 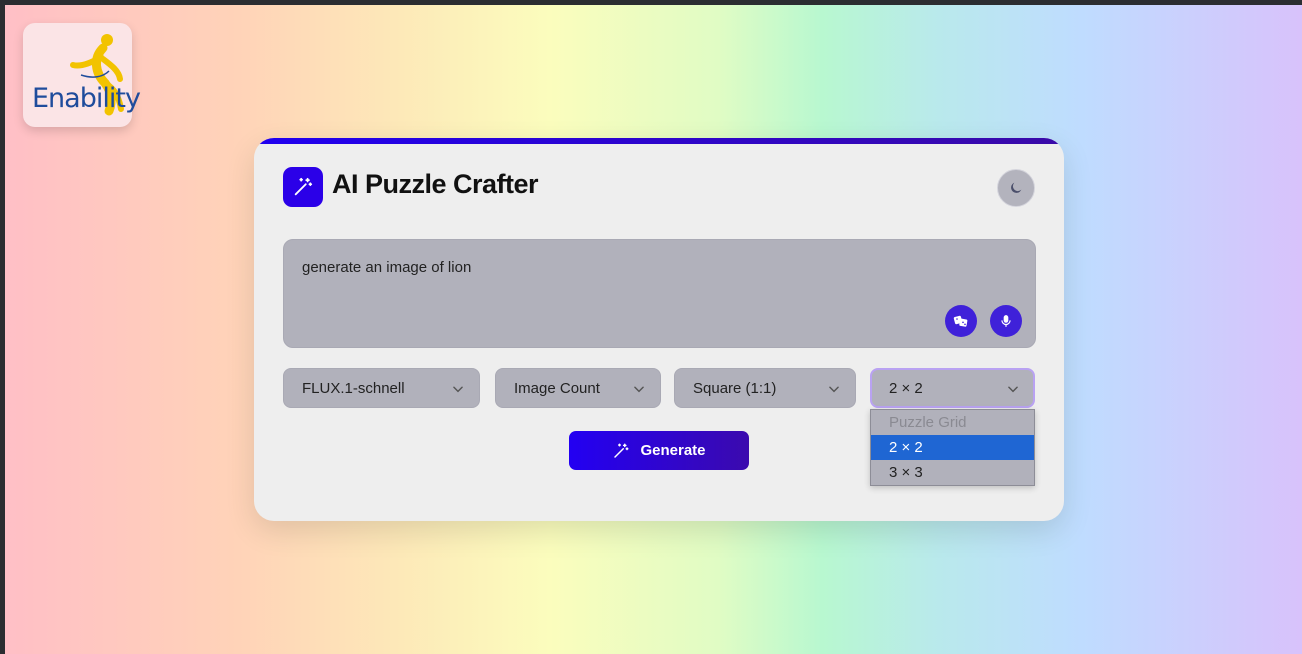 I want to click on dice-icon, so click(x=960, y=321).